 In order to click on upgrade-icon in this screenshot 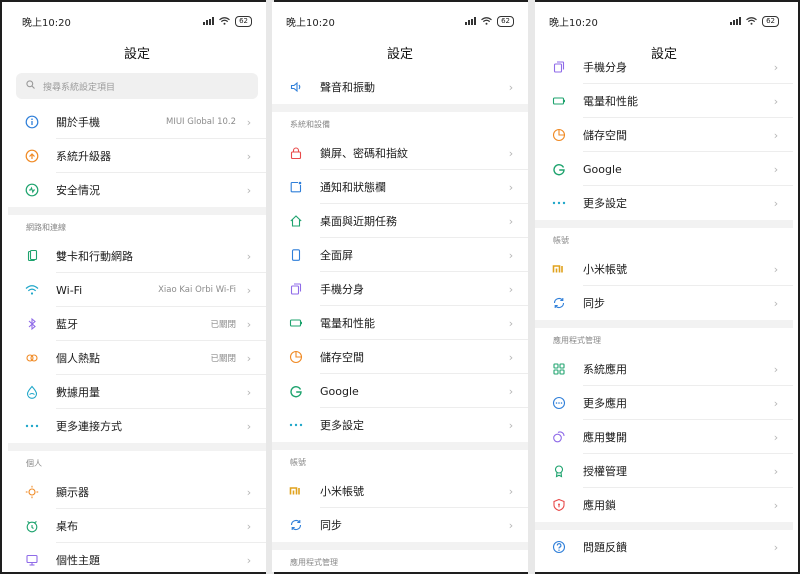, I will do `click(32, 156)`.